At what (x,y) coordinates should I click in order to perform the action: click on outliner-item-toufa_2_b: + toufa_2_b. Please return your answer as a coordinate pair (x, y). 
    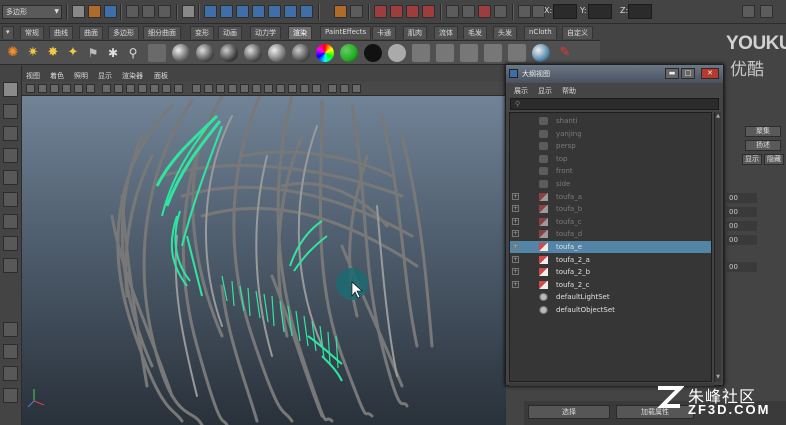
    Looking at the image, I should click on (610, 272).